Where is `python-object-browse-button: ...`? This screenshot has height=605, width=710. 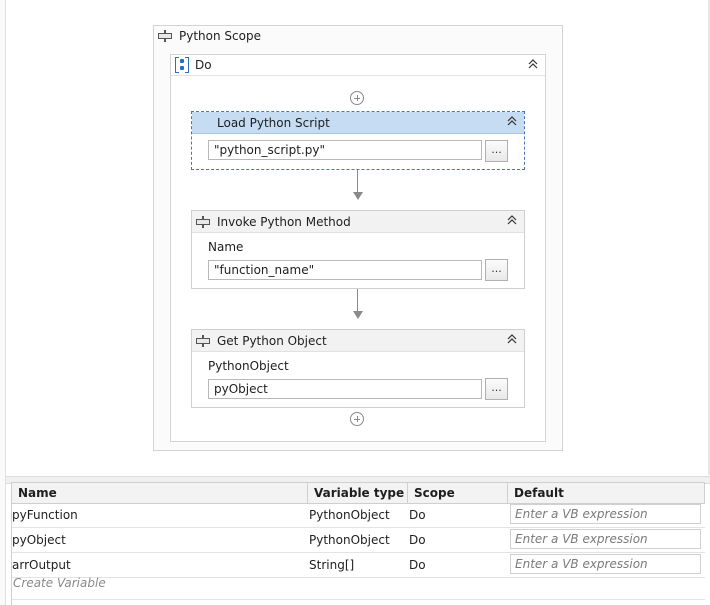 python-object-browse-button: ... is located at coordinates (496, 389).